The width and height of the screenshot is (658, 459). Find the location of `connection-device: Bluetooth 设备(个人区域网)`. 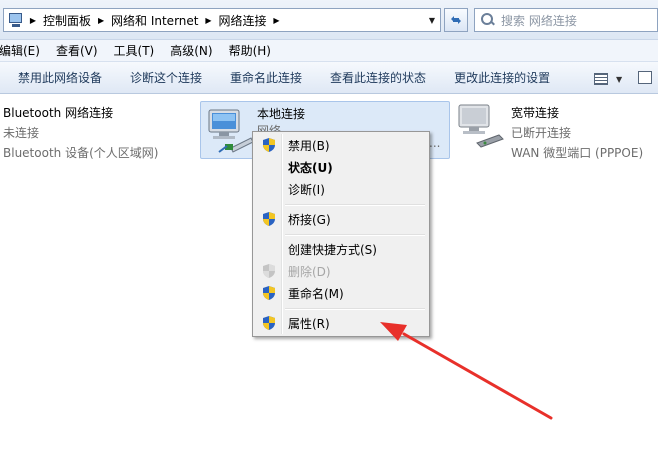

connection-device: Bluetooth 设备(个人区域网) is located at coordinates (81, 153).